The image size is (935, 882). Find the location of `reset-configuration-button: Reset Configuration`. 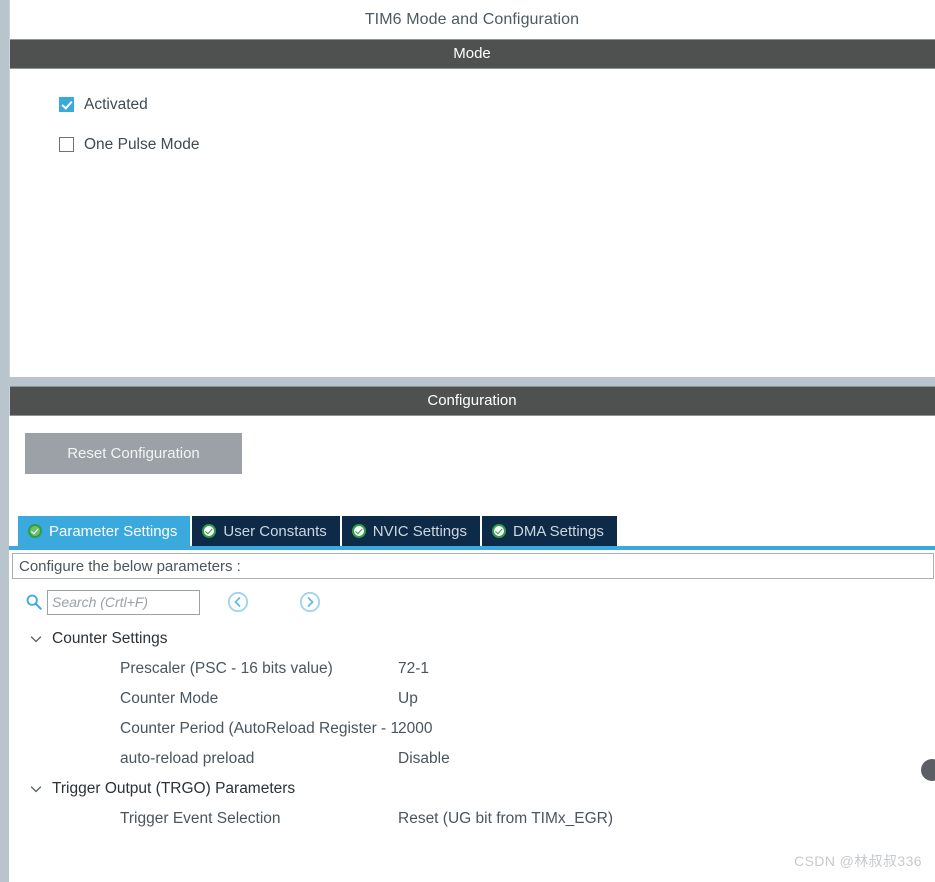

reset-configuration-button: Reset Configuration is located at coordinates (133, 453).